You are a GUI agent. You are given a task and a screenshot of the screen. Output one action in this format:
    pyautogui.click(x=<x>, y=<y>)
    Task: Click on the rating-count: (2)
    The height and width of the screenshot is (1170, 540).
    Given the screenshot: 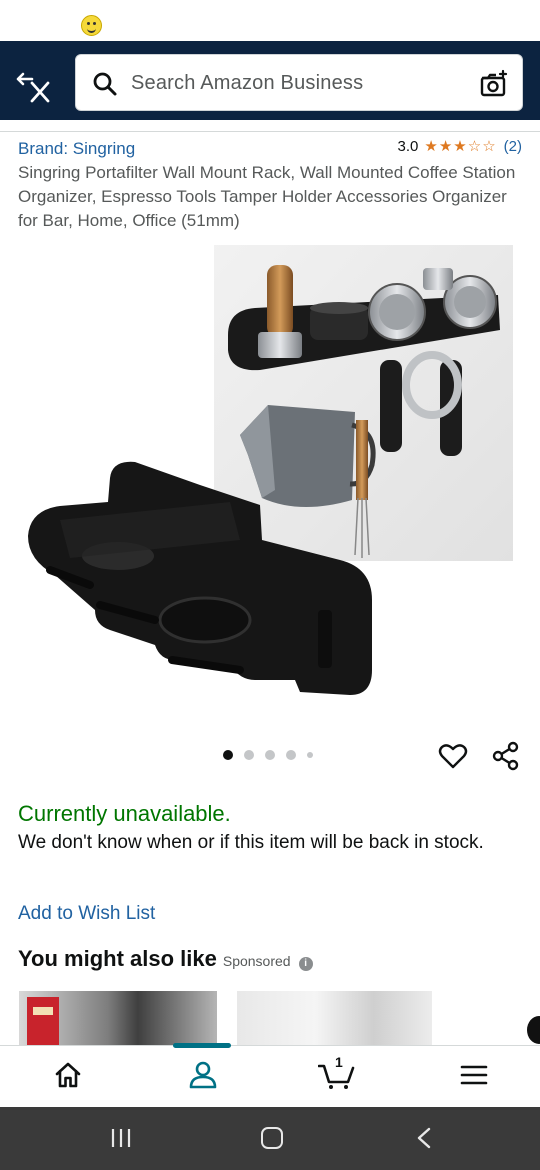 What is the action you would take?
    pyautogui.click(x=513, y=146)
    